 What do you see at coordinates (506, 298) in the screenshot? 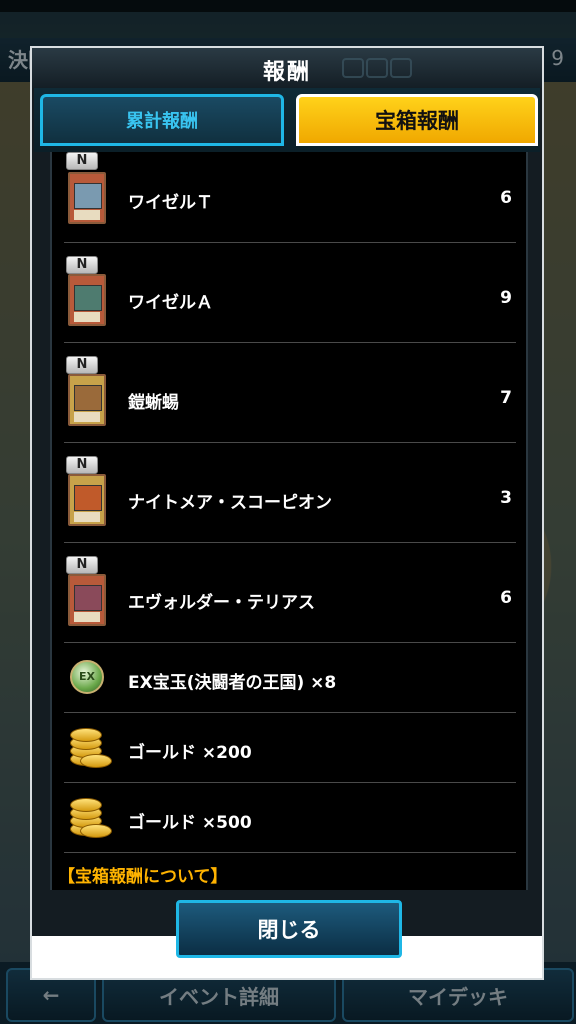
I see `reward-count: 9` at bounding box center [506, 298].